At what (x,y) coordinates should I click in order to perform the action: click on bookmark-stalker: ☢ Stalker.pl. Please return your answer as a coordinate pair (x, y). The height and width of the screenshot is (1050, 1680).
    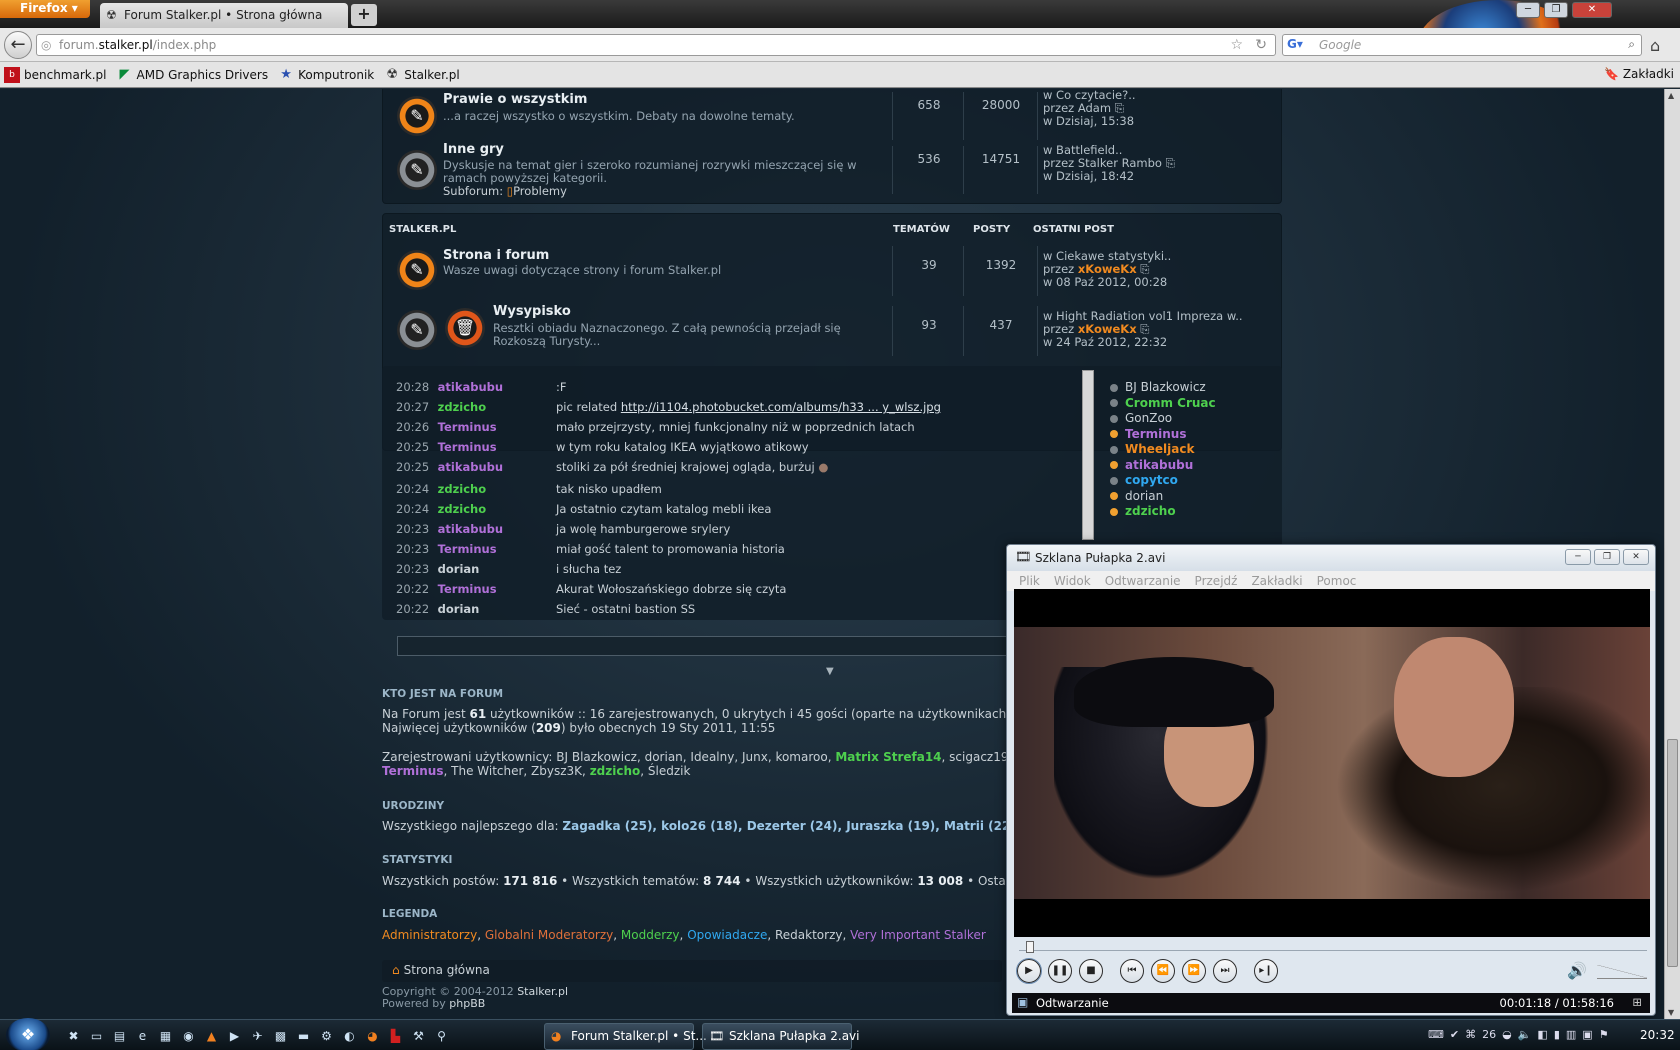
    Looking at the image, I should click on (421, 75).